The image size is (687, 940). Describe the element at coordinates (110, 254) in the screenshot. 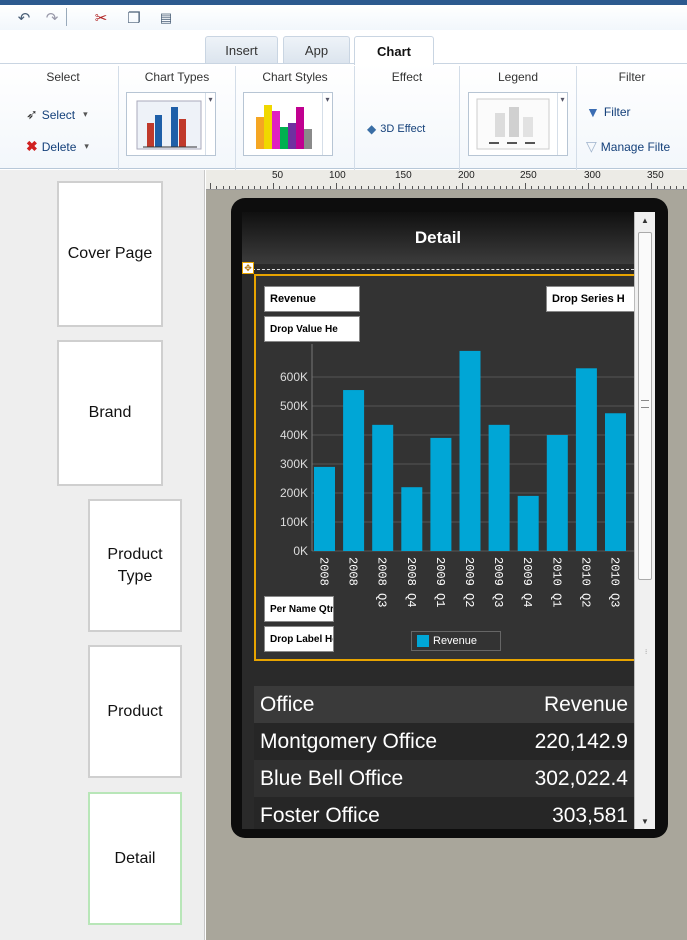

I see `page-thumb-cover-page: Cover Page` at that location.